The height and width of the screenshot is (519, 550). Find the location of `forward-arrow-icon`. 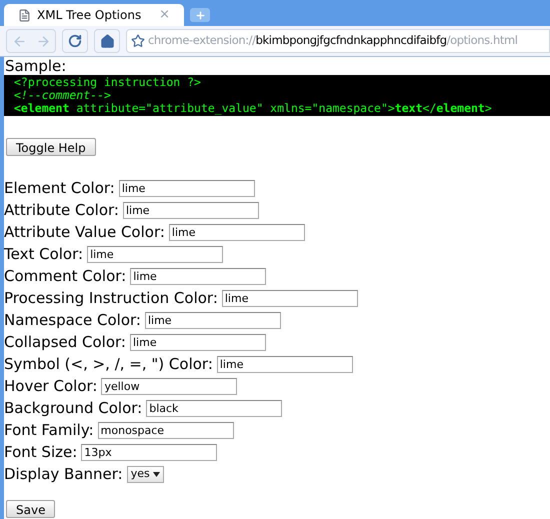

forward-arrow-icon is located at coordinates (43, 41).